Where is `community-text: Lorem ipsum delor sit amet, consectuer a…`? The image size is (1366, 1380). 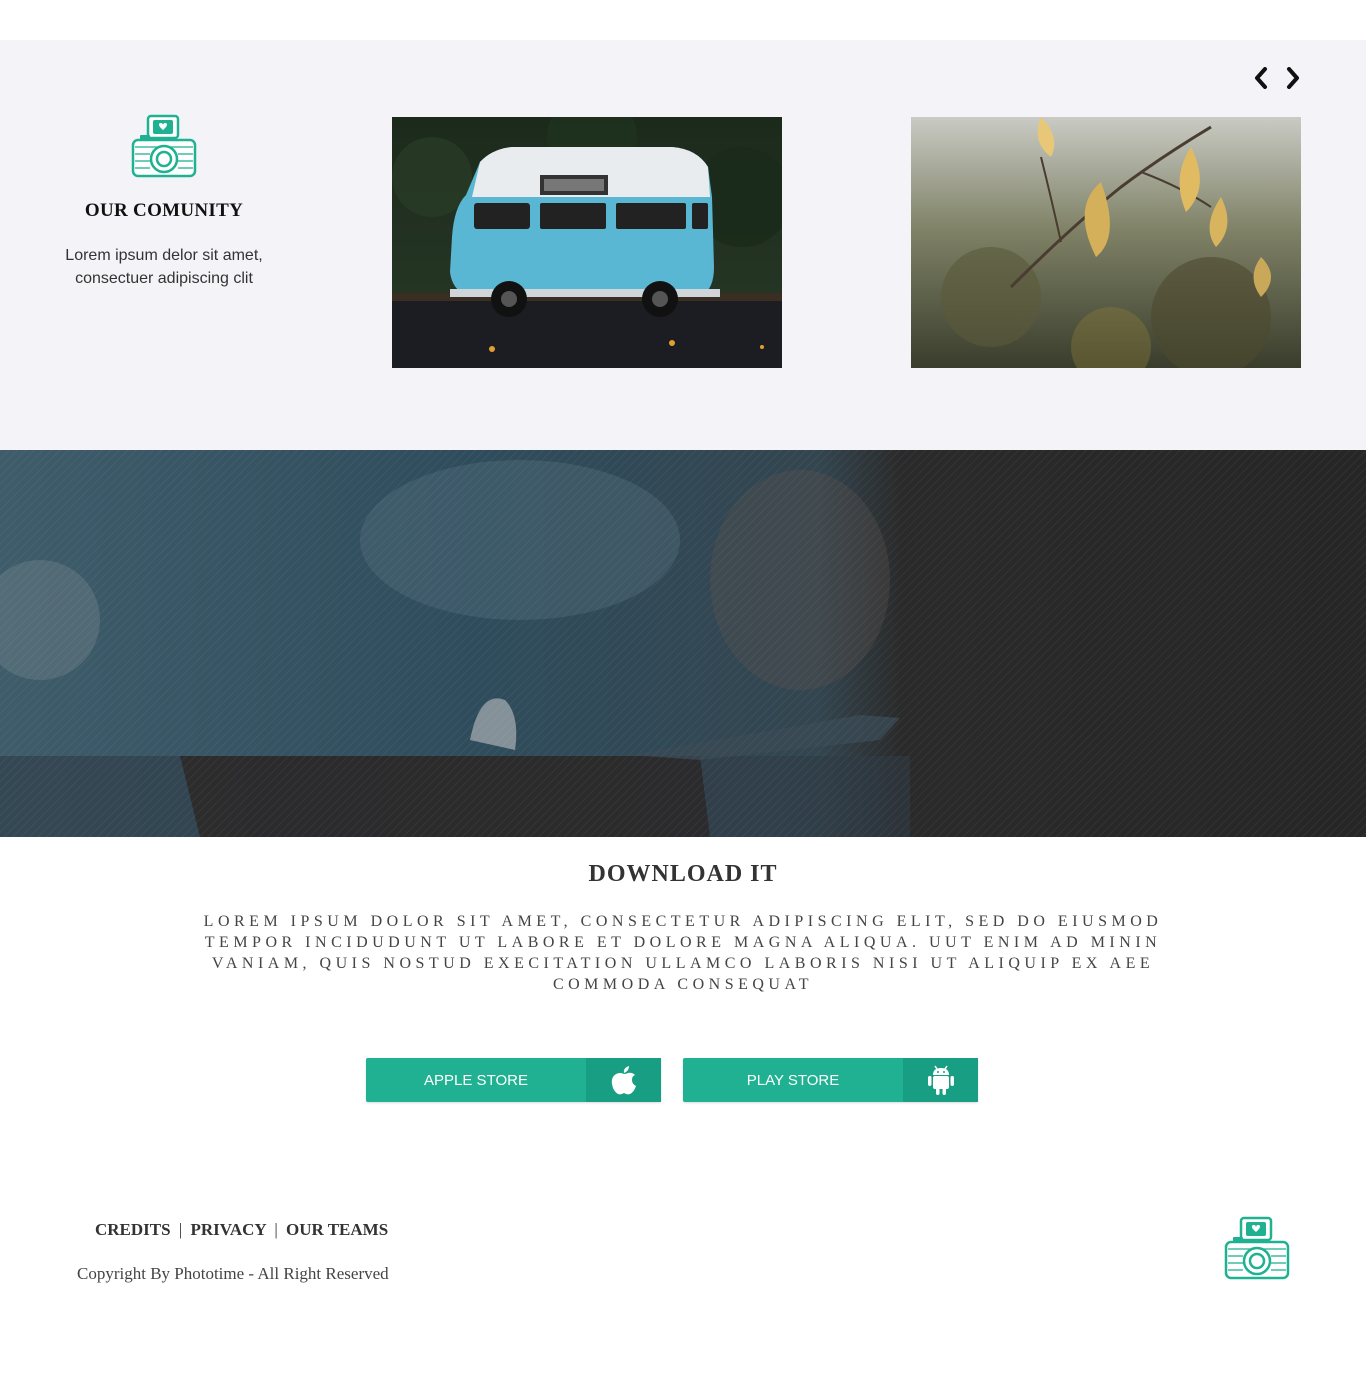 community-text: Lorem ipsum delor sit amet, consectuer a… is located at coordinates (164, 267).